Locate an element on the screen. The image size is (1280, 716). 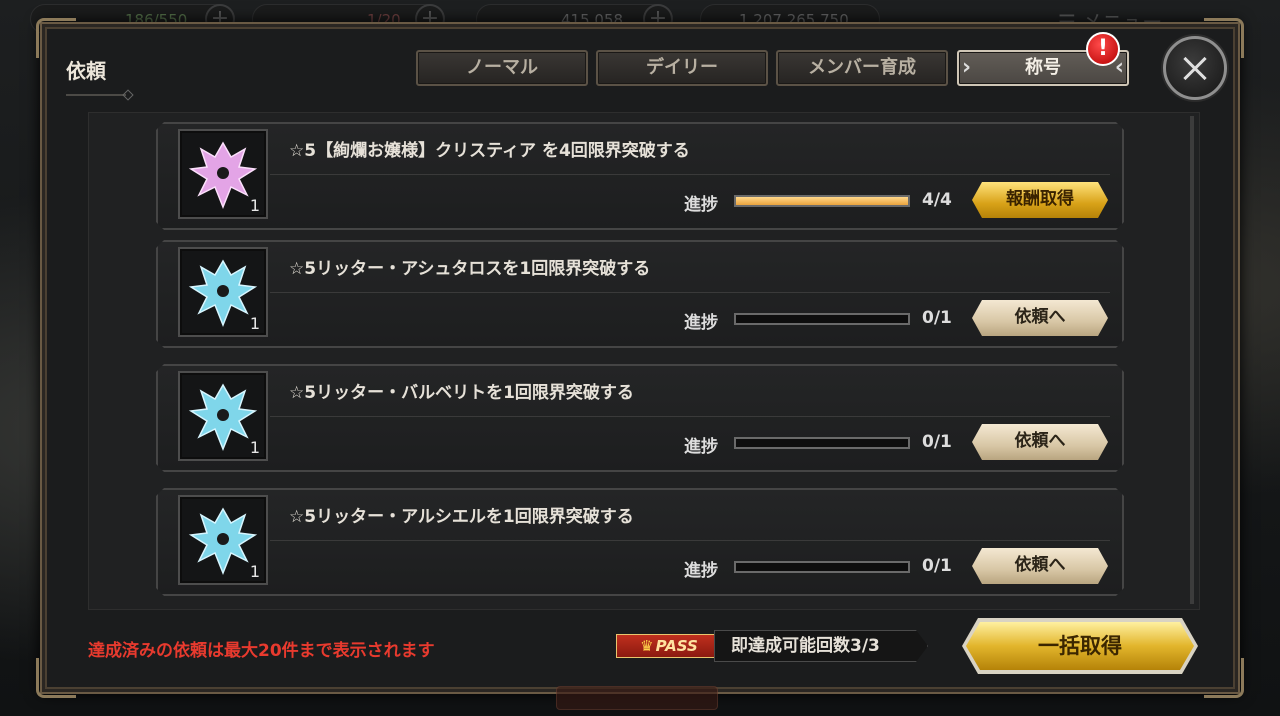
pink-crest-icon is located at coordinates (223, 175).